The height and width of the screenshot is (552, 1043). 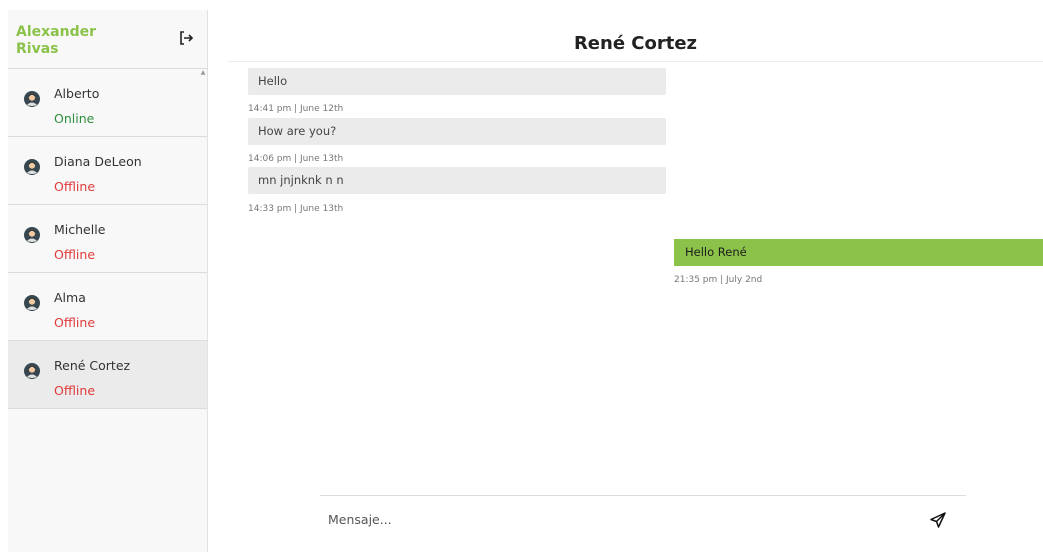 What do you see at coordinates (608, 519) in the screenshot?
I see `message-input` at bounding box center [608, 519].